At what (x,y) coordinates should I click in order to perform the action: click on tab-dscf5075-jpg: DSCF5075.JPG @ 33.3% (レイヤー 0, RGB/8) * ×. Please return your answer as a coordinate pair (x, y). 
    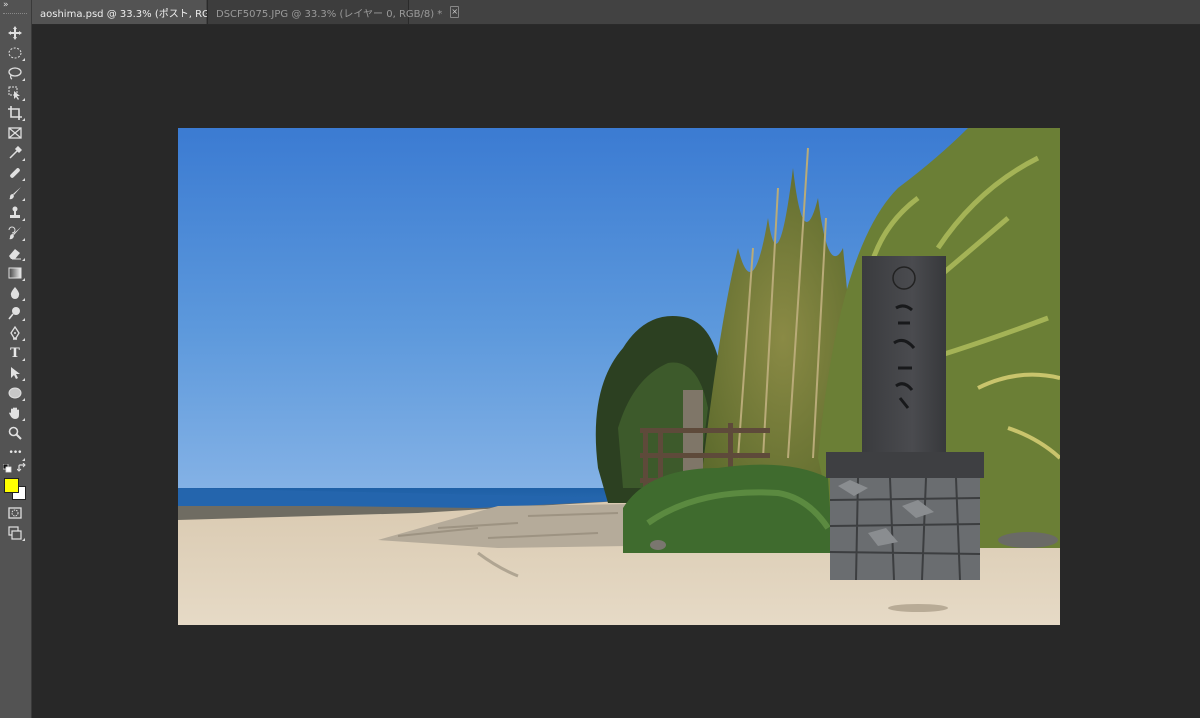
    Looking at the image, I should click on (333, 12).